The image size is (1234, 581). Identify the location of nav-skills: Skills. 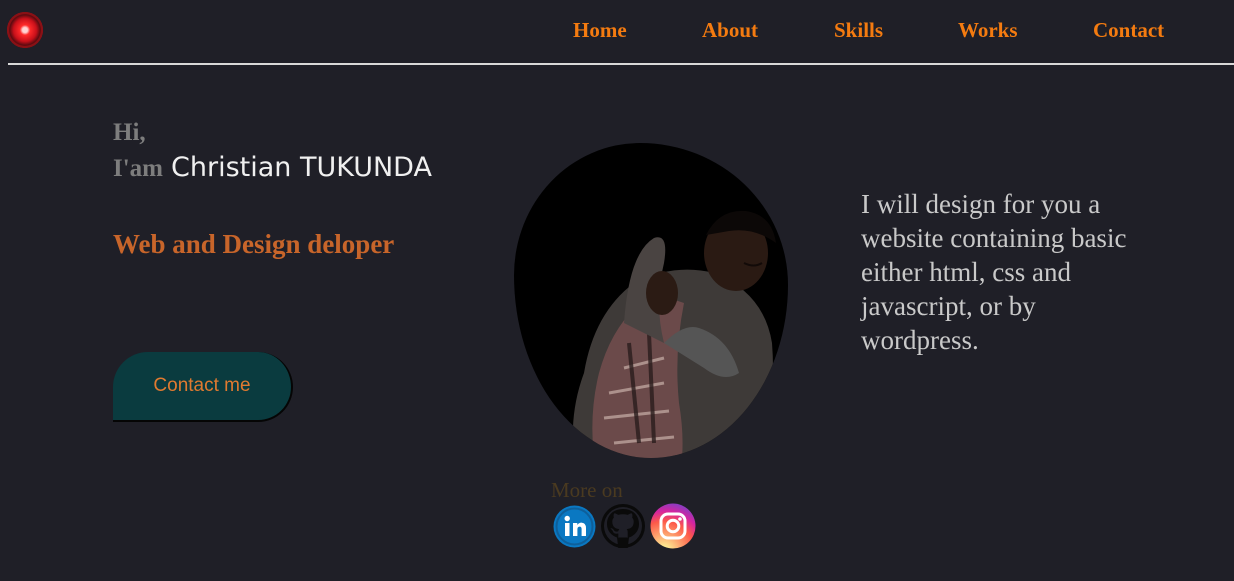
(858, 30).